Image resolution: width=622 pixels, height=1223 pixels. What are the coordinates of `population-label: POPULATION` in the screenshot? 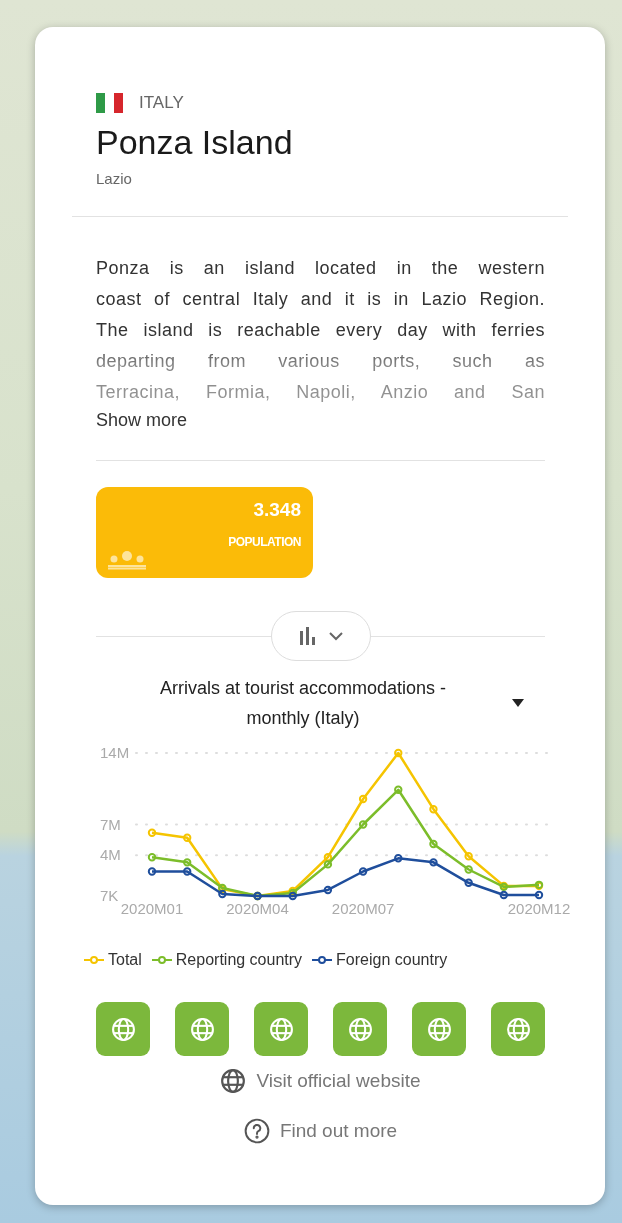 It's located at (264, 542).